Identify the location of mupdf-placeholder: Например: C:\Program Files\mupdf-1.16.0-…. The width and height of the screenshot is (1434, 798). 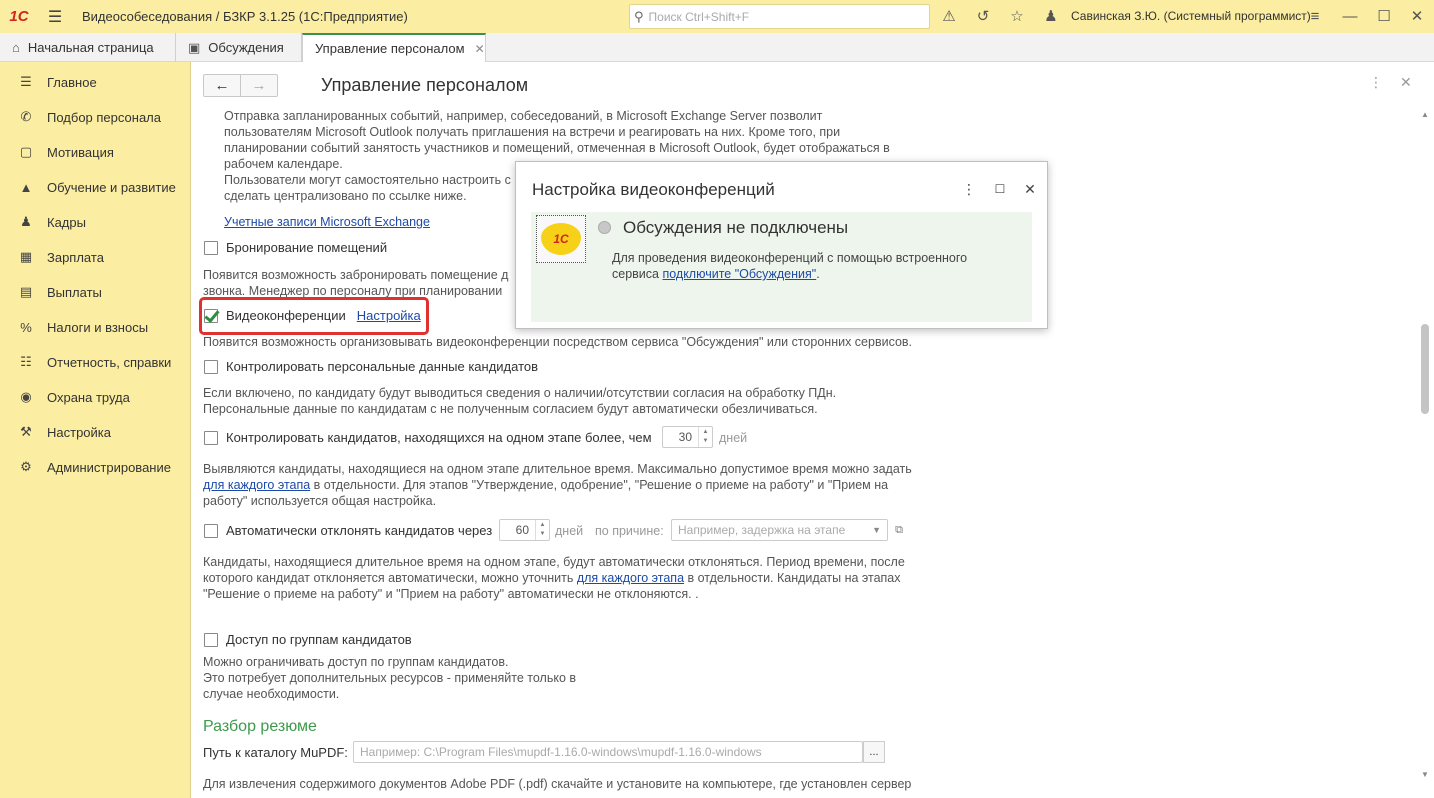
(561, 752).